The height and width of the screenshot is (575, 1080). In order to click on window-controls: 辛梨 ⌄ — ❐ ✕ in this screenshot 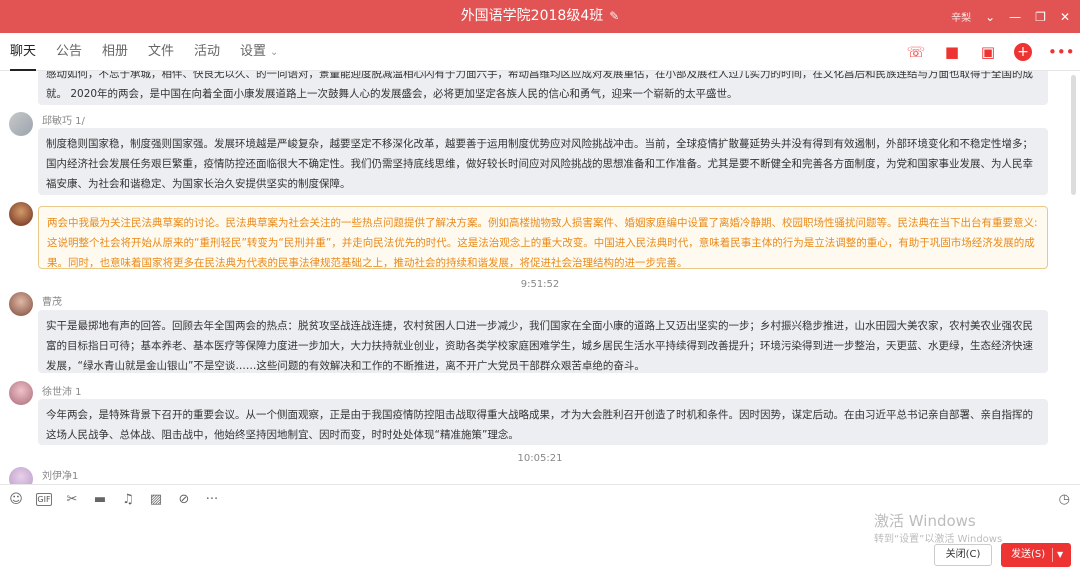, I will do `click(1010, 16)`.